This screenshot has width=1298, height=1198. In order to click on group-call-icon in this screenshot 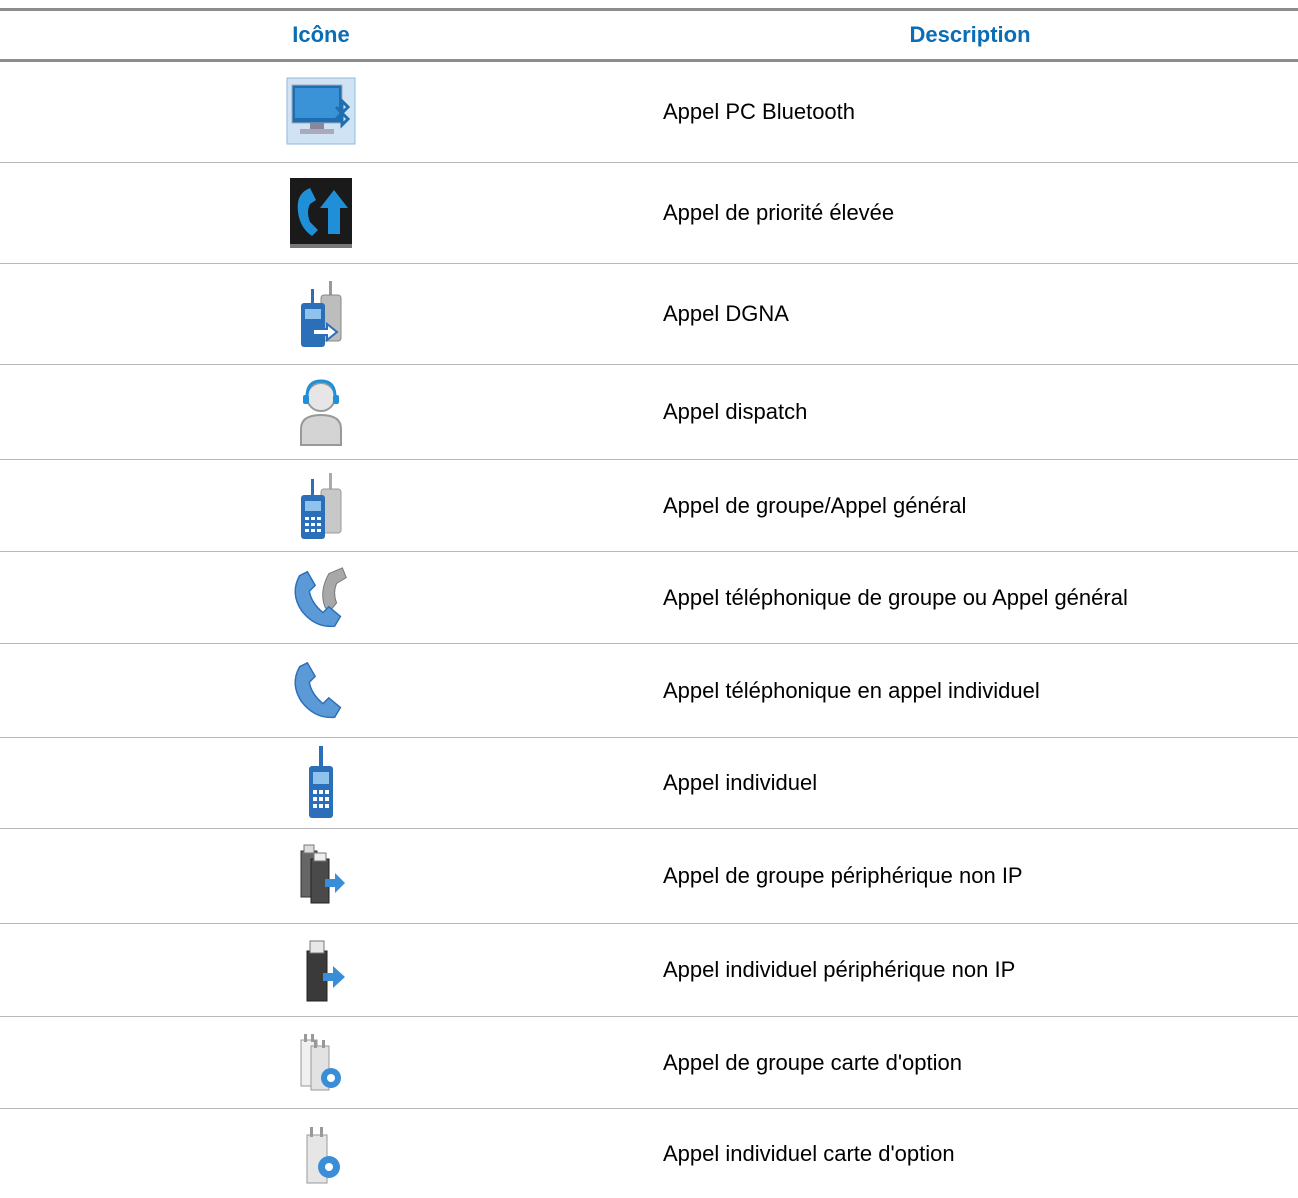, I will do `click(321, 506)`.